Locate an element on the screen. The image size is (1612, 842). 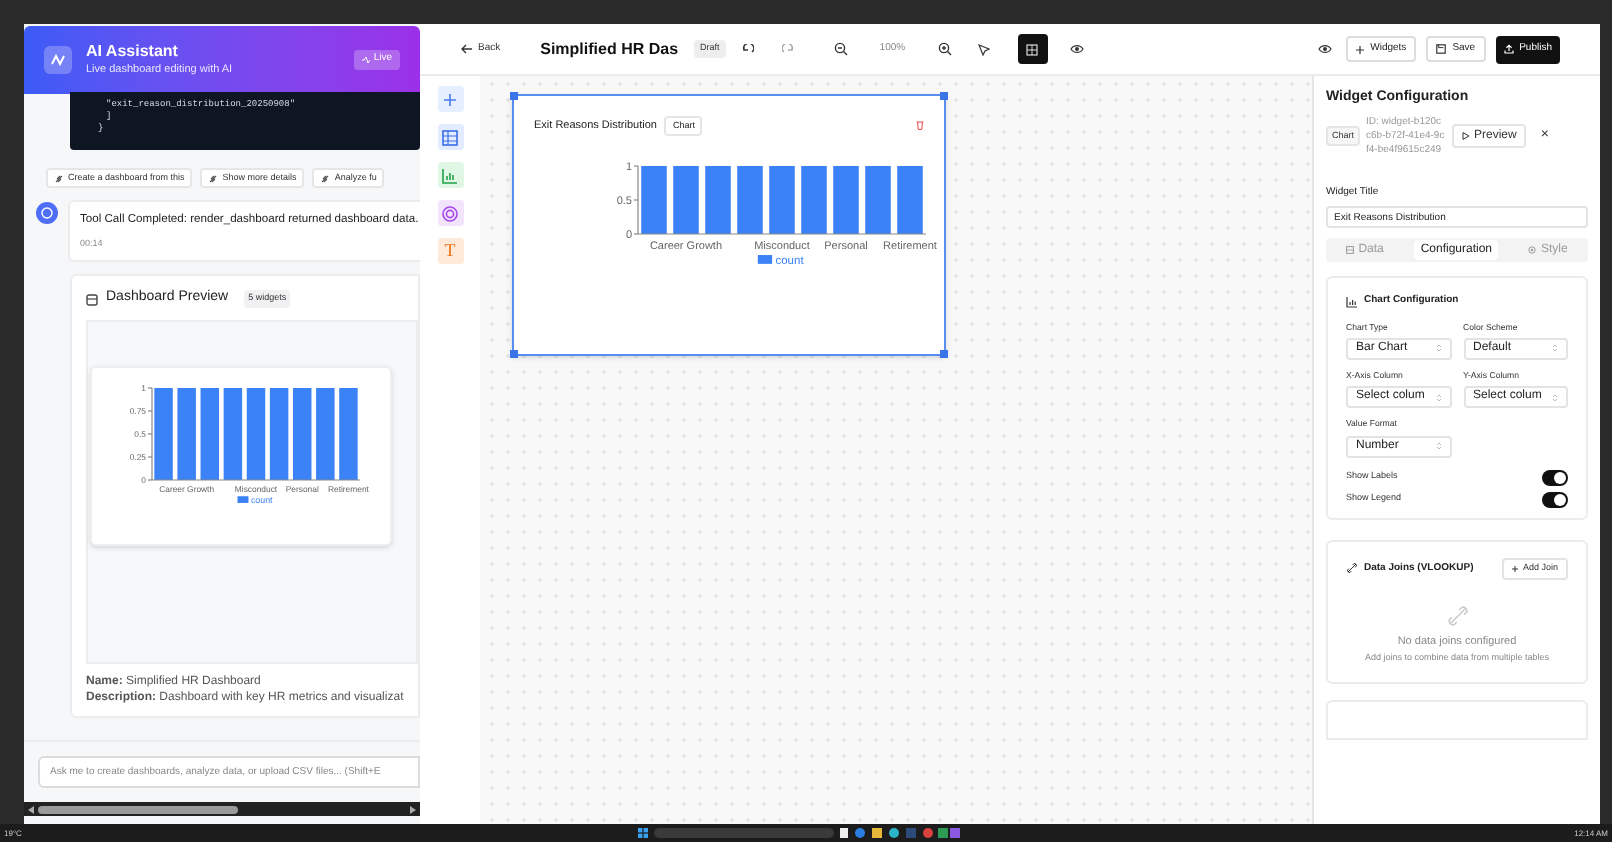
taskbar-apps-icon is located at coordinates (899, 833).